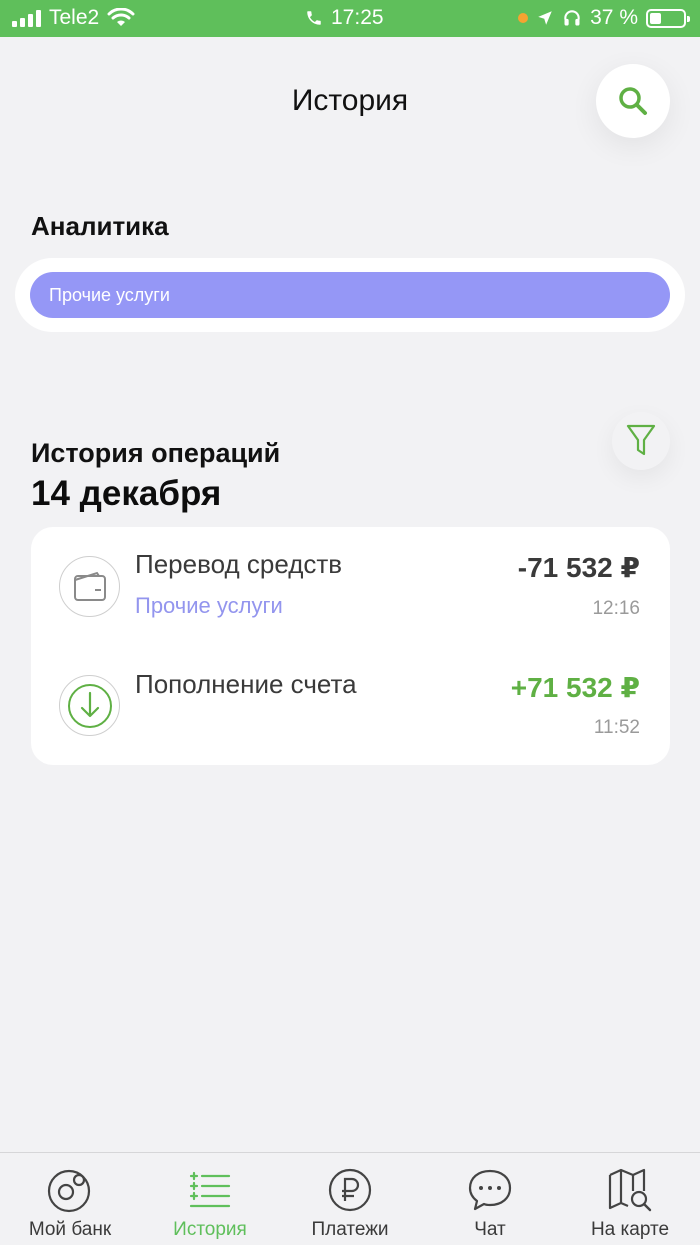  I want to click on battery-percent: 37 %, so click(614, 17).